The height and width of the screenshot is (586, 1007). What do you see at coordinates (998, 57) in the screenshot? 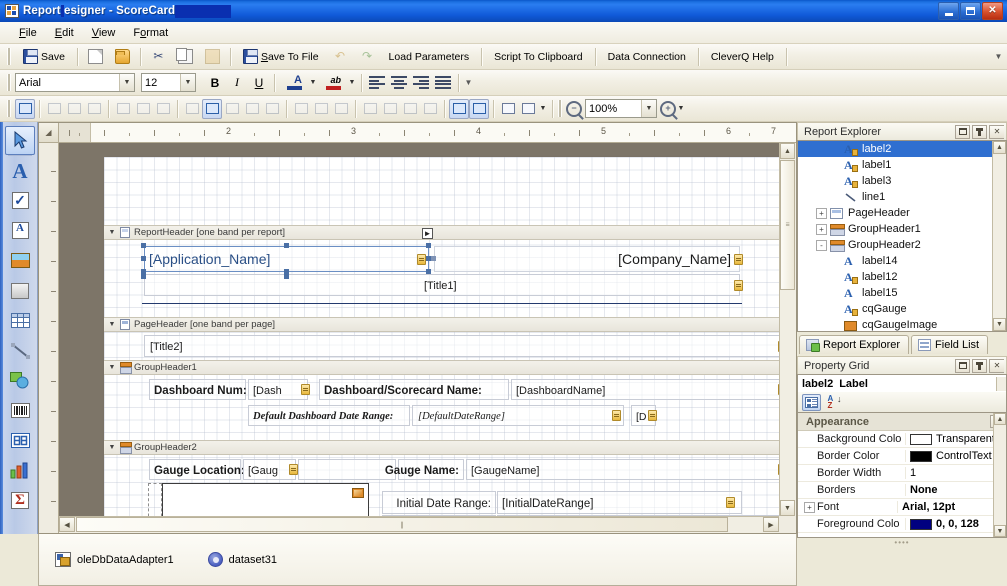
I see `main-toolbar-overflow-button: ▼` at bounding box center [998, 57].